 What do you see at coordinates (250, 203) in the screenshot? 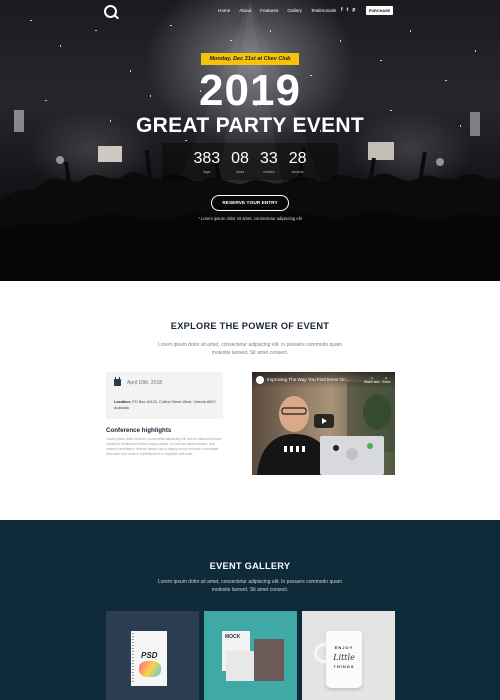
I see `reserve-entry-button: RESERVE YOUR ENTRY` at bounding box center [250, 203].